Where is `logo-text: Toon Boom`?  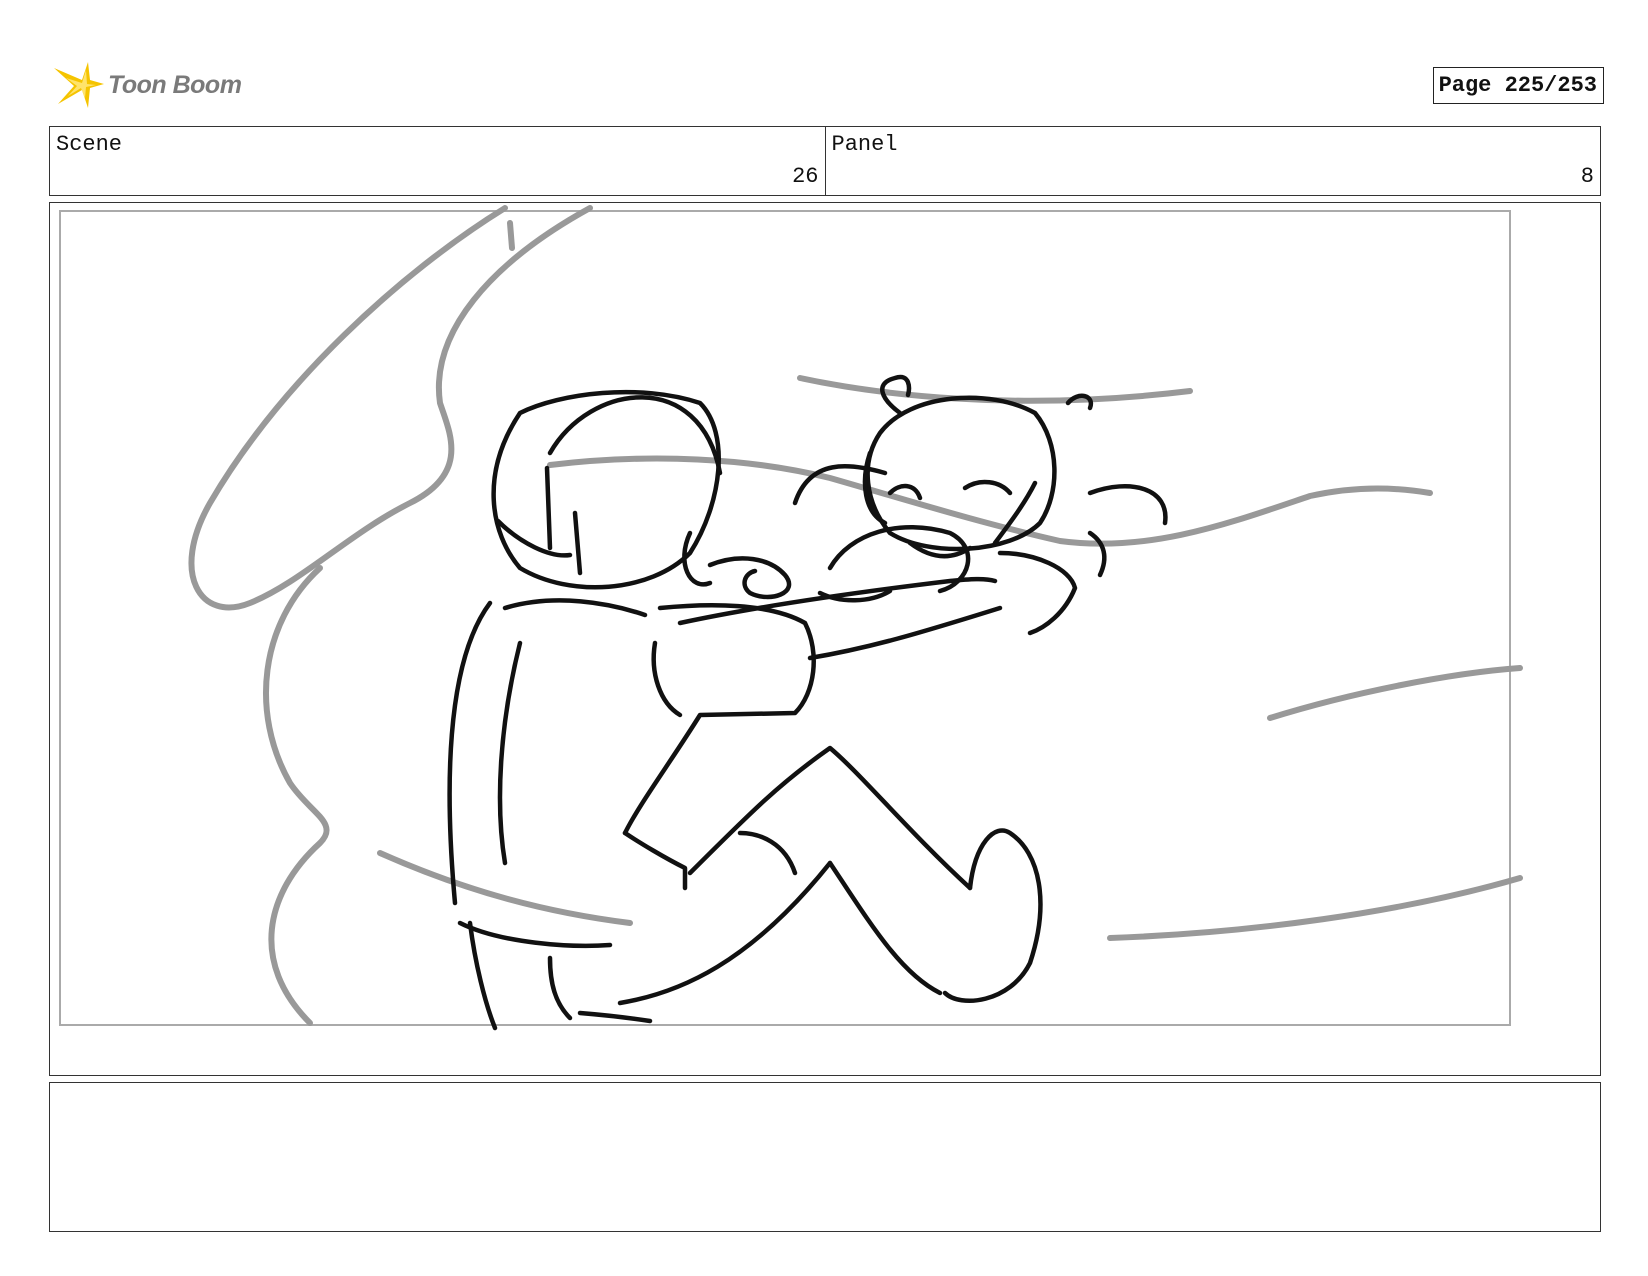 logo-text: Toon Boom is located at coordinates (175, 84).